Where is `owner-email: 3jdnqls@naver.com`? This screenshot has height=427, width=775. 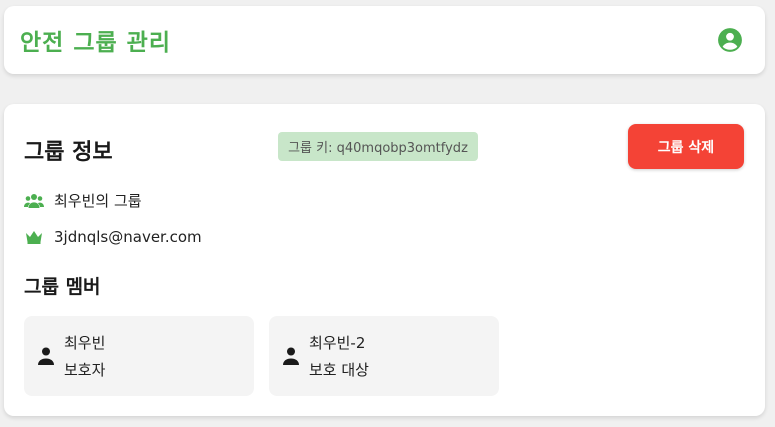
owner-email: 3jdnqls@naver.com is located at coordinates (128, 237).